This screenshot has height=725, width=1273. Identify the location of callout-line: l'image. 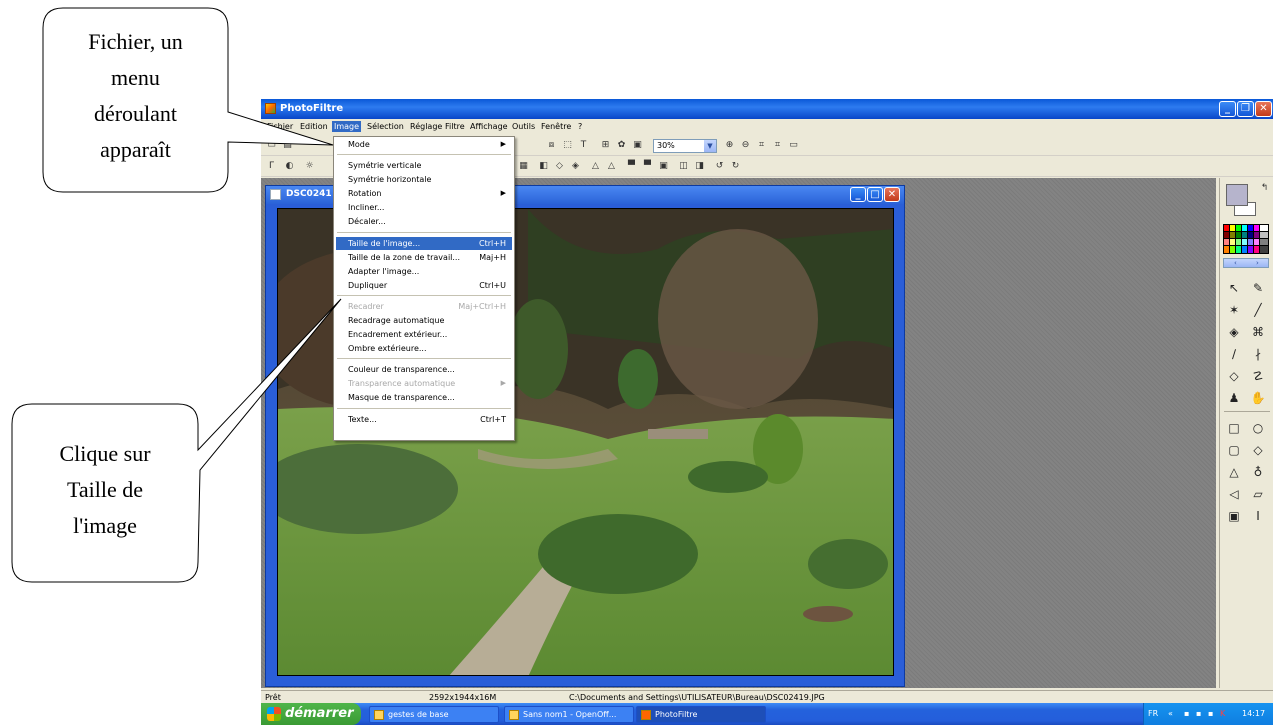
(105, 525).